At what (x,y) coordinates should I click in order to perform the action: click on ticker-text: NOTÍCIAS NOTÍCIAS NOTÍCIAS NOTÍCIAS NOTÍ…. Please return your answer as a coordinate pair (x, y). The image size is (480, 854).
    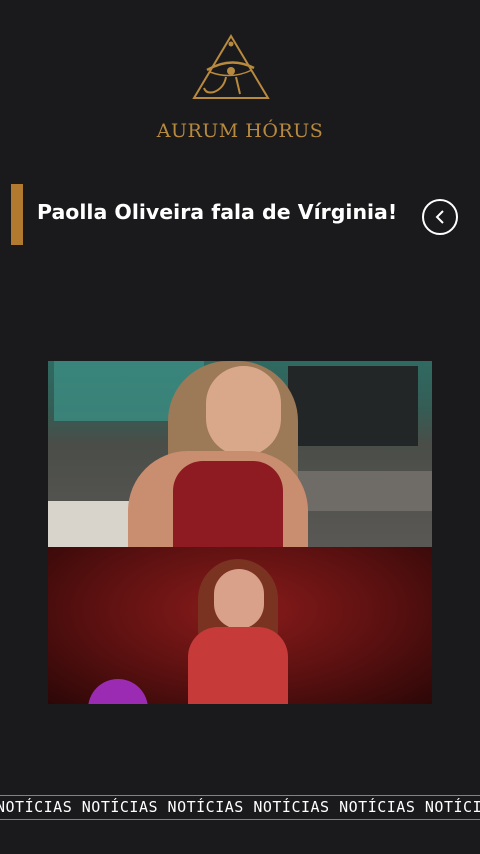
    Looking at the image, I should click on (240, 807).